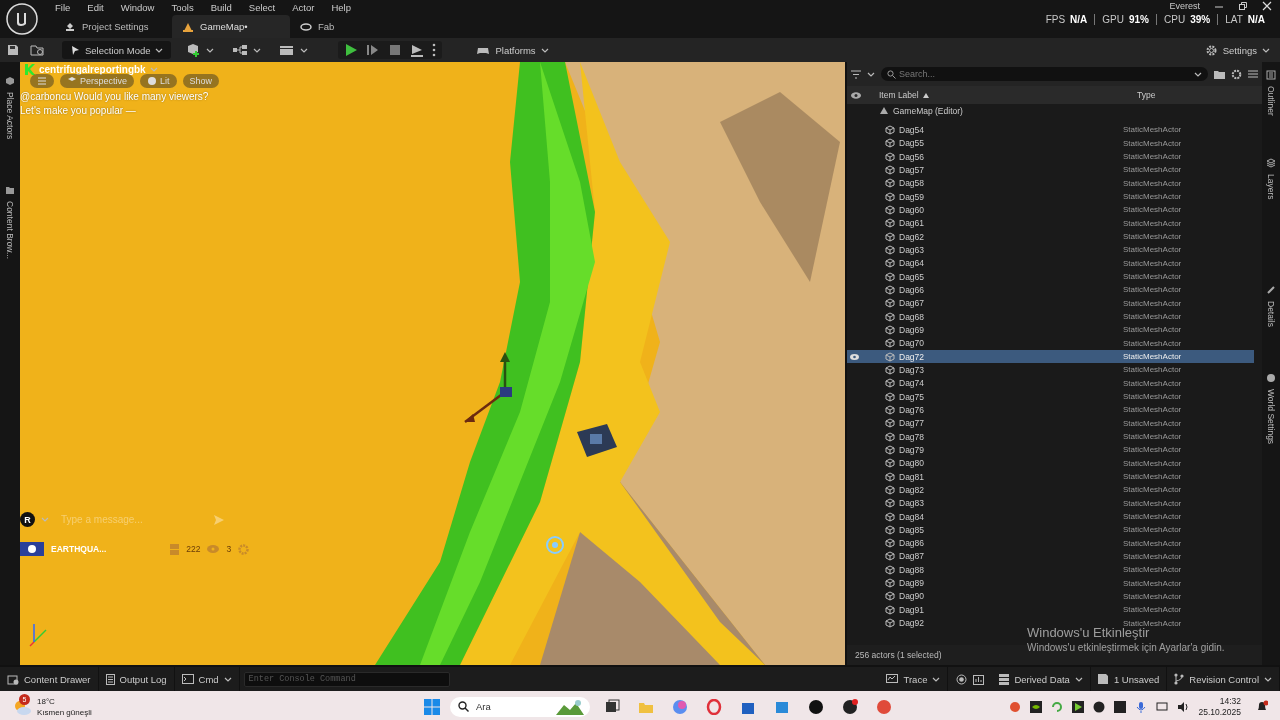 Image resolution: width=1280 pixels, height=720 pixels. What do you see at coordinates (417, 50) in the screenshot?
I see `eject-icon` at bounding box center [417, 50].